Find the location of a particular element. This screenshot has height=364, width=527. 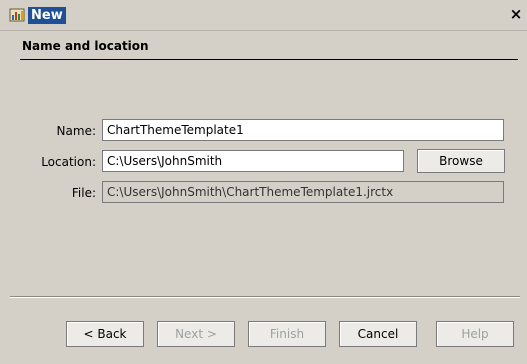

next-button: Next > is located at coordinates (196, 334).